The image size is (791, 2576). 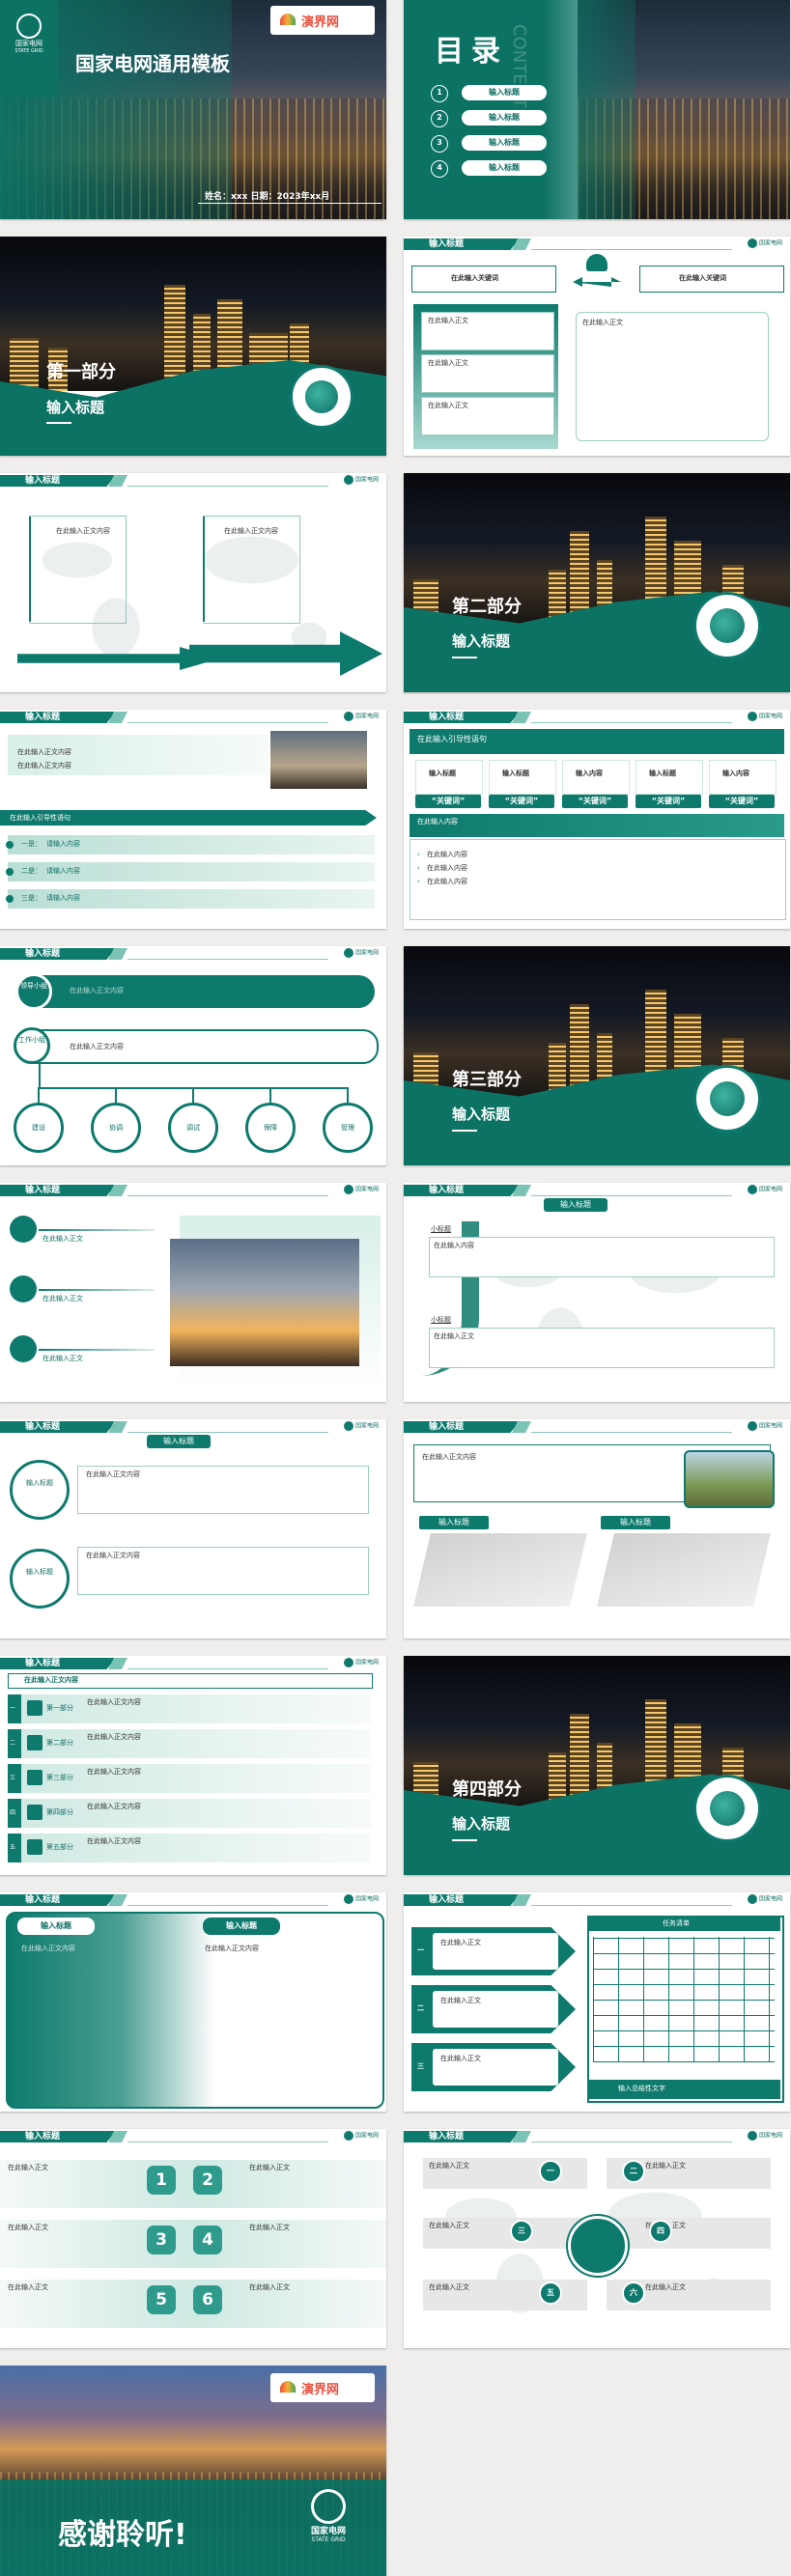 I want to click on brand-logo: 国家电网 STATE GRID, so click(x=328, y=2516).